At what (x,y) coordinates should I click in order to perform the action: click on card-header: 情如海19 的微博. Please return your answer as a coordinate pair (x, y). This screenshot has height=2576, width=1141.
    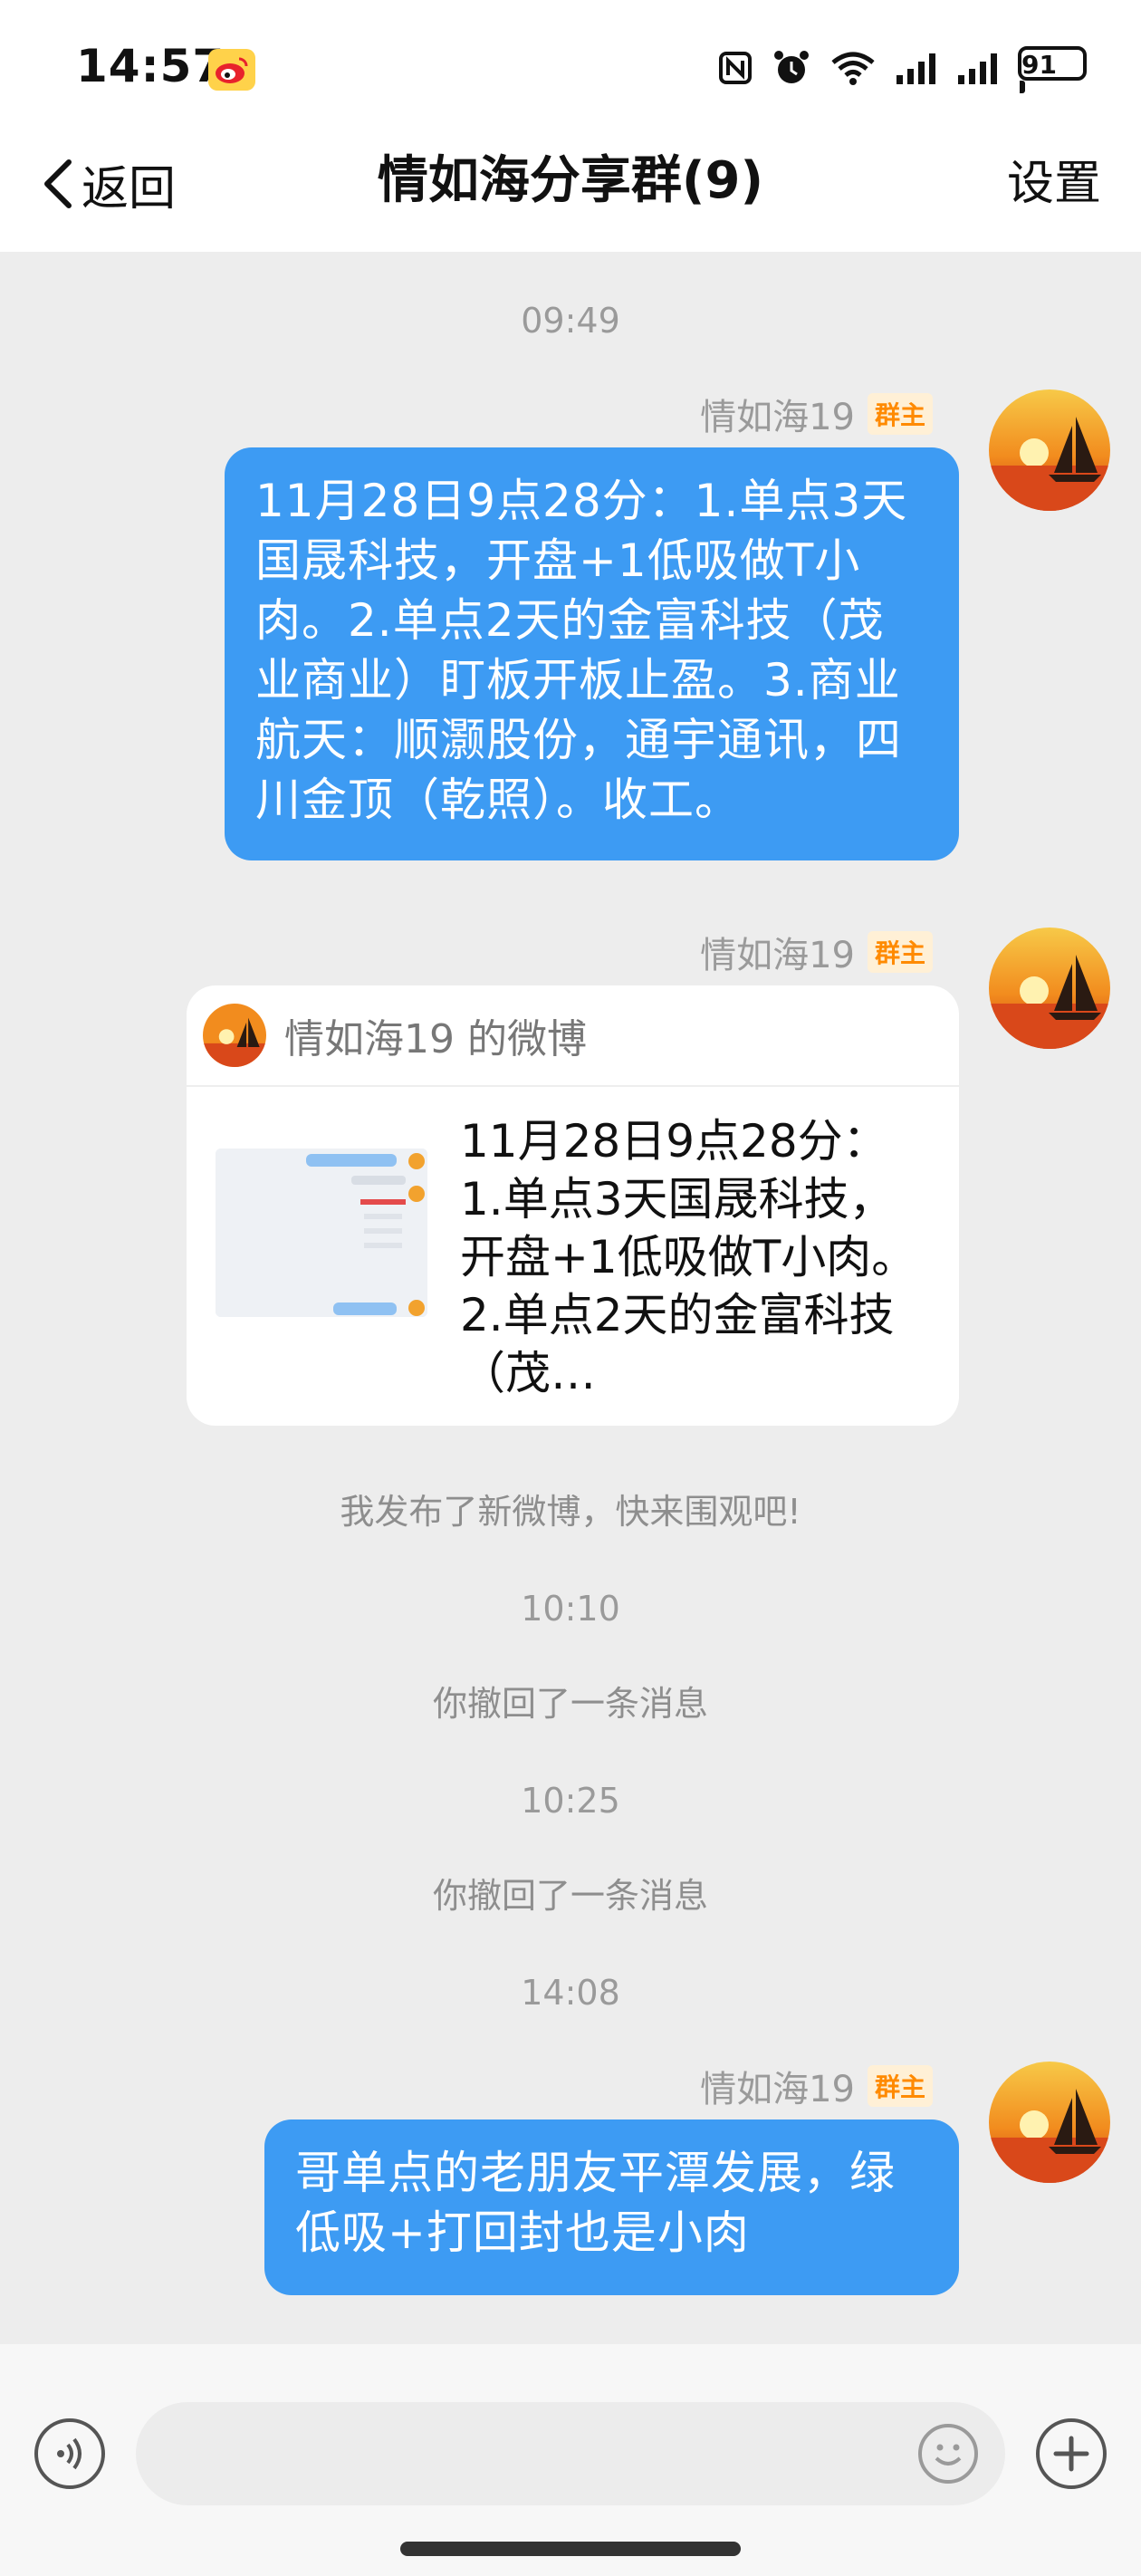
    Looking at the image, I should click on (573, 1036).